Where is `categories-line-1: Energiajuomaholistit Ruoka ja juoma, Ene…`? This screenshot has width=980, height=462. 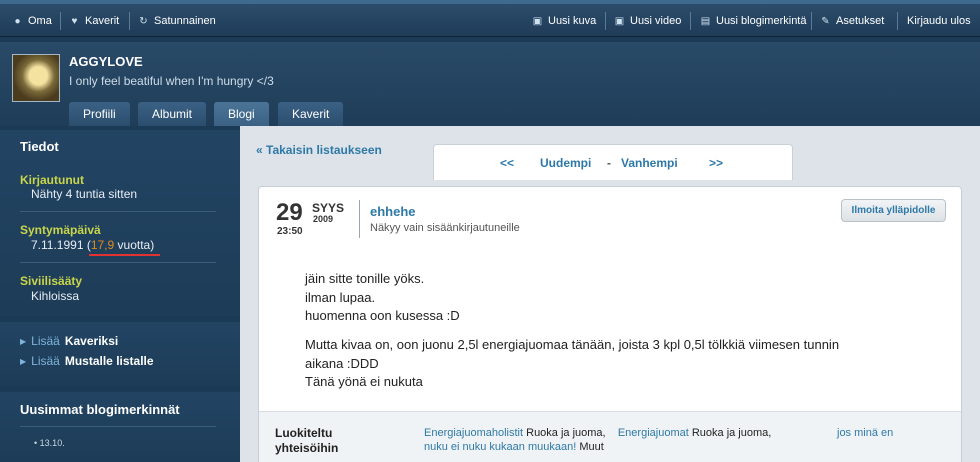
categories-line-1: Energiajuomaholistit Ruoka ja juoma, Ene… is located at coordinates (602, 433).